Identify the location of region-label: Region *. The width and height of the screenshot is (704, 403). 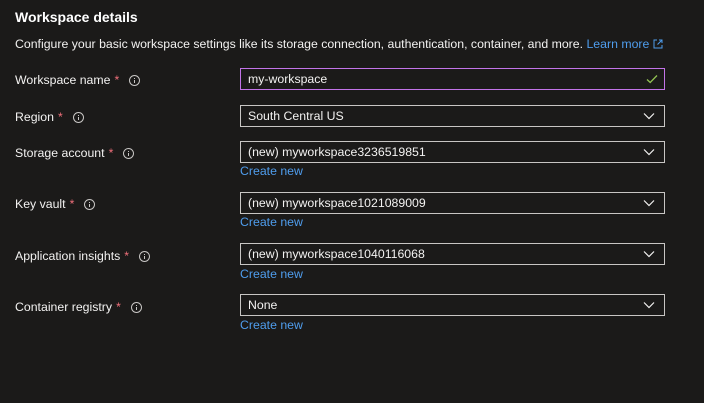
(49, 117).